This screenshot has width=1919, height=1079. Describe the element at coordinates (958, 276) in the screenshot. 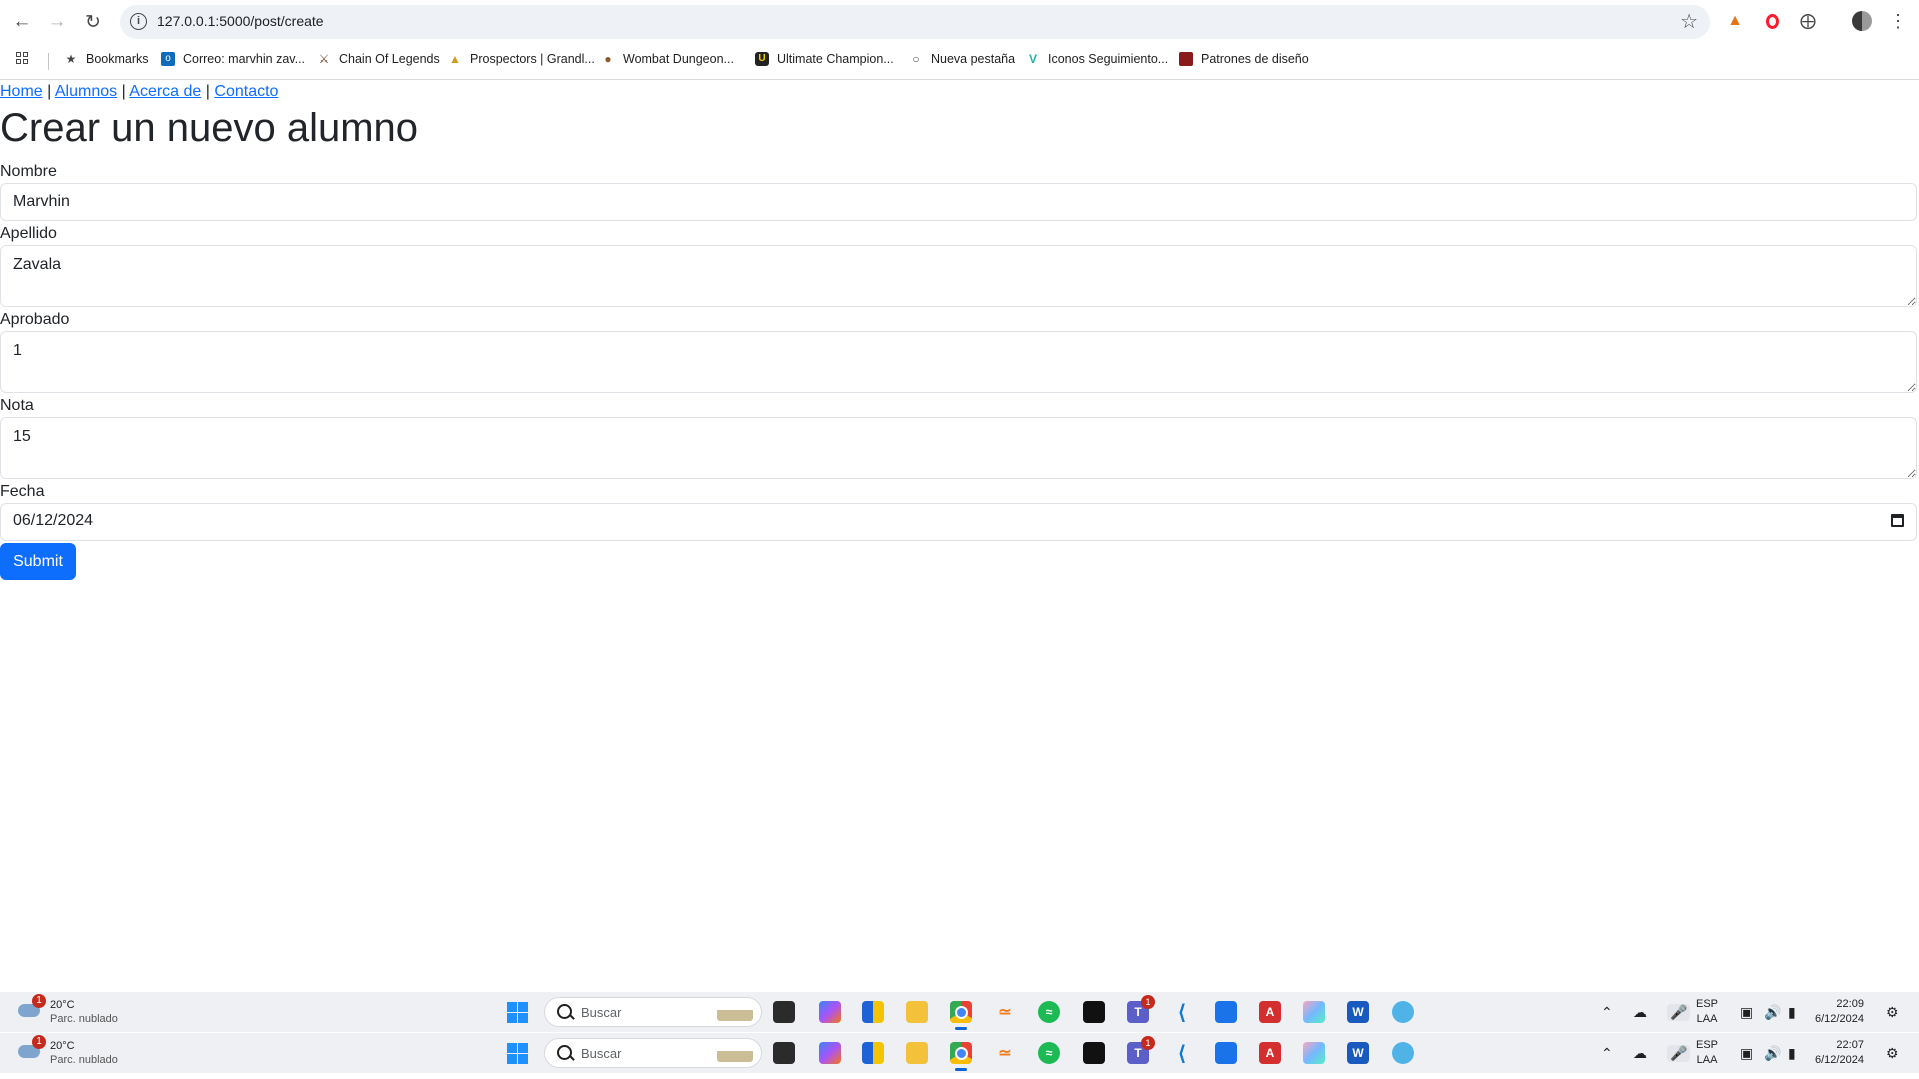

I see `apellido-textarea: Zavala` at that location.